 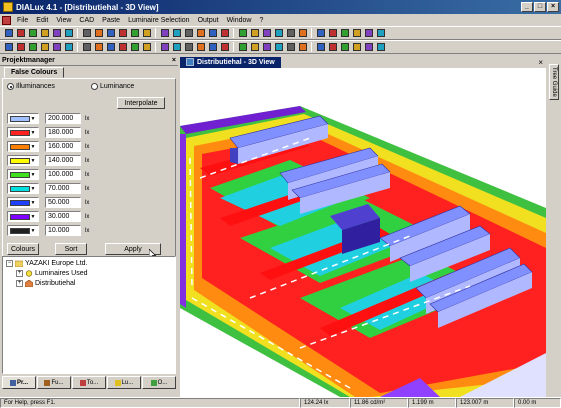 What do you see at coordinates (380, 33) in the screenshot?
I see `more-button` at bounding box center [380, 33].